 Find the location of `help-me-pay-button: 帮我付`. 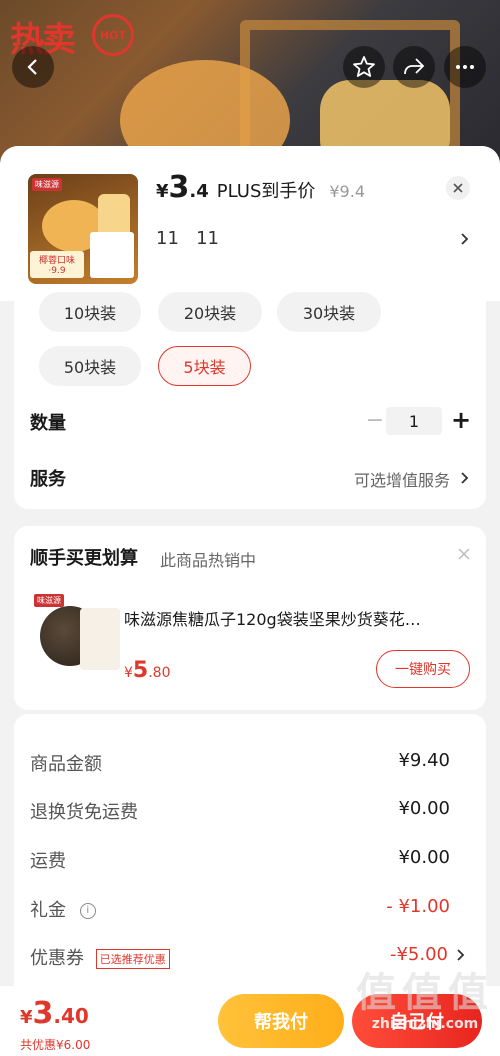

help-me-pay-button: 帮我付 is located at coordinates (281, 1021).